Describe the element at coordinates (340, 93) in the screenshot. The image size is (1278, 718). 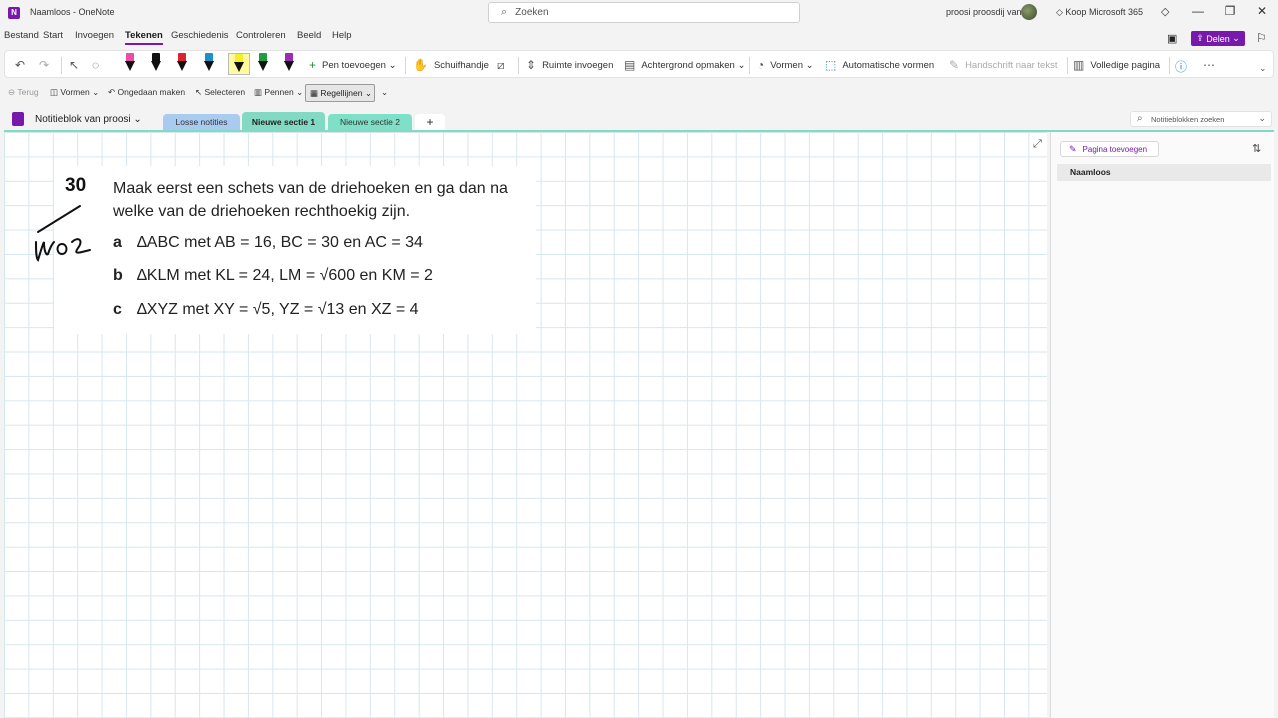
I see `ruled-lines-dropdown: ▦ Regellijnen ⌄` at that location.